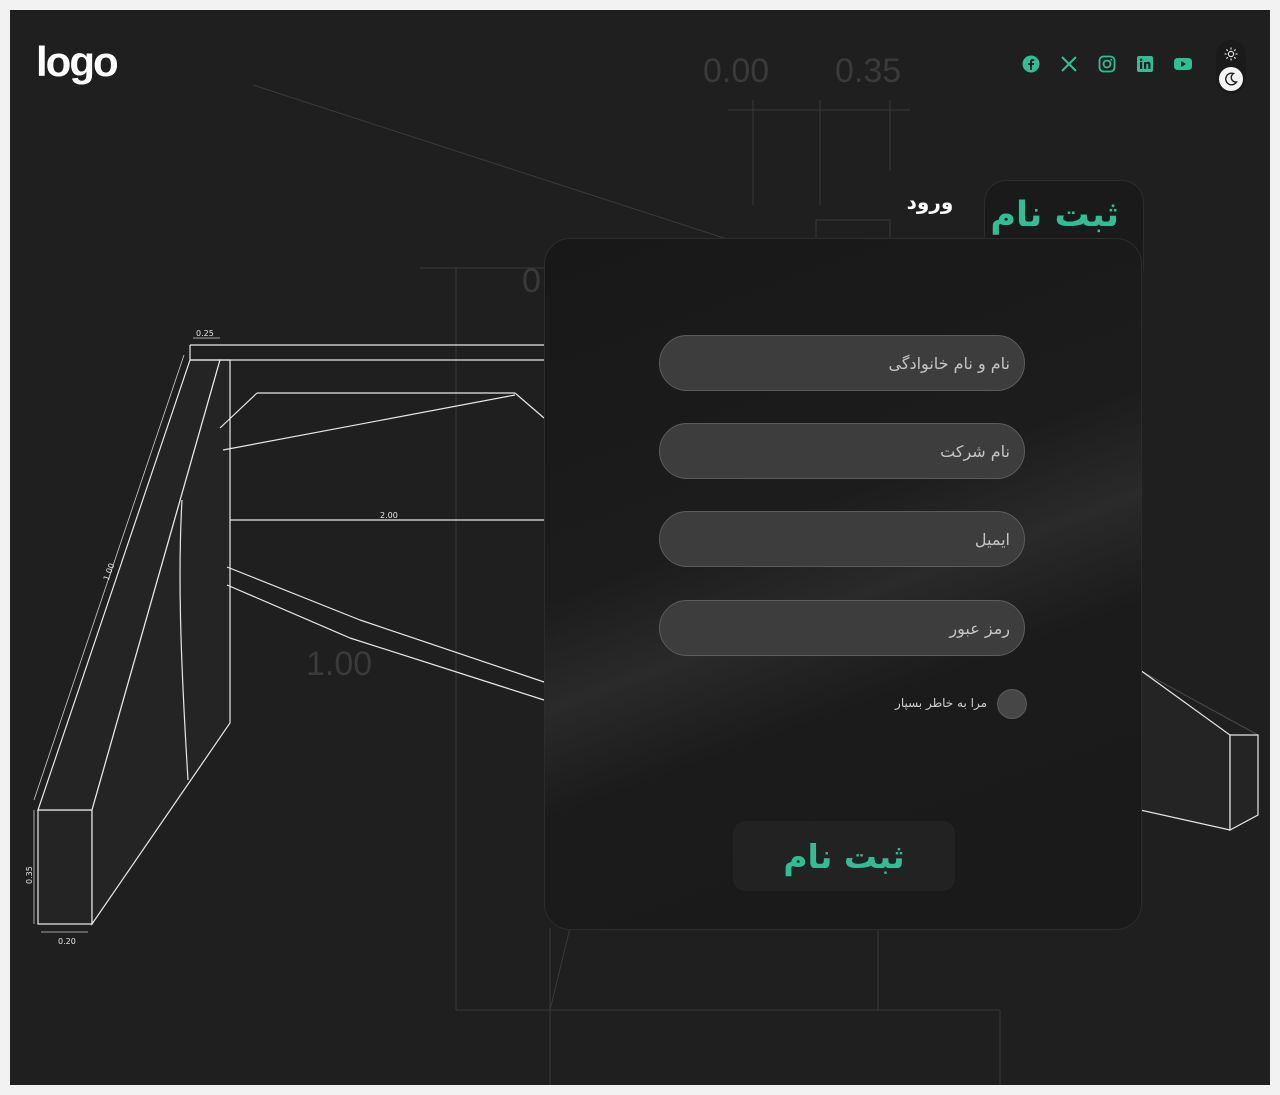 The height and width of the screenshot is (1095, 1280). I want to click on dim-label-5: 1.00, so click(109, 572).